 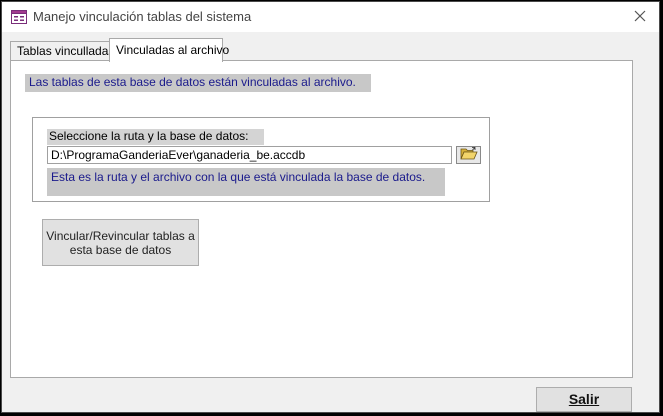 What do you see at coordinates (155, 137) in the screenshot?
I see `path-caption: Seleccione la ruta y la base de datos:` at bounding box center [155, 137].